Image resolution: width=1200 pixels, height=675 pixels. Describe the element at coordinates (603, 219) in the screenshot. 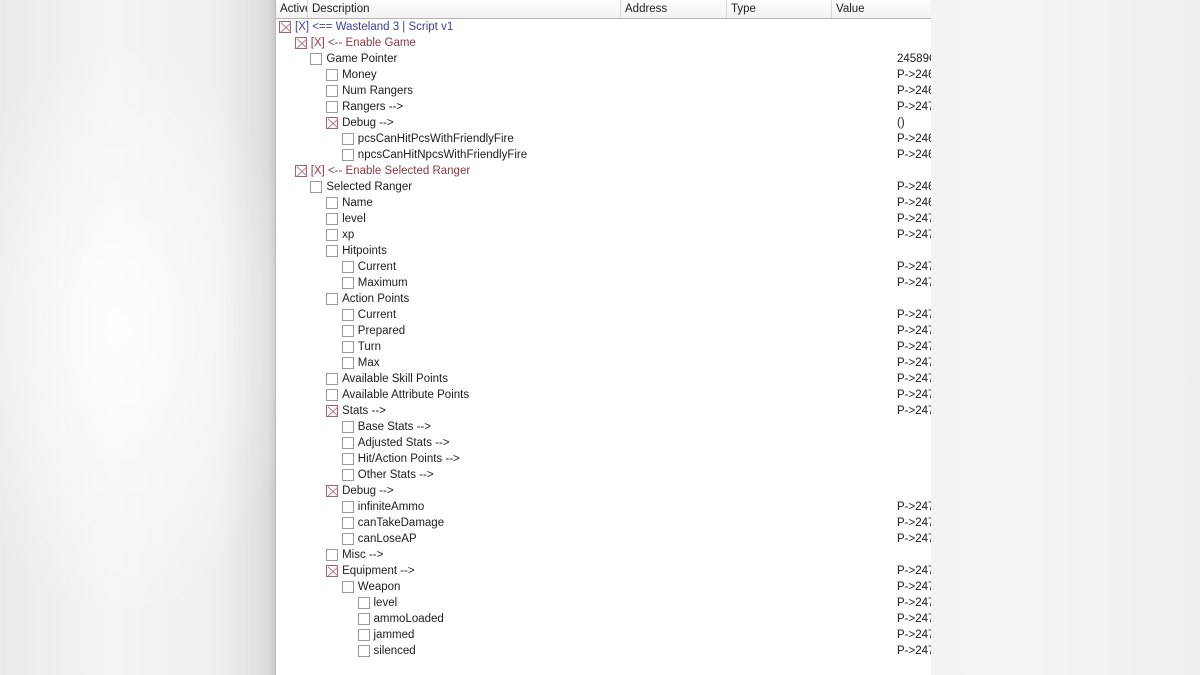

I see `table-row: levelP->24785273AE04 Bytes1` at that location.